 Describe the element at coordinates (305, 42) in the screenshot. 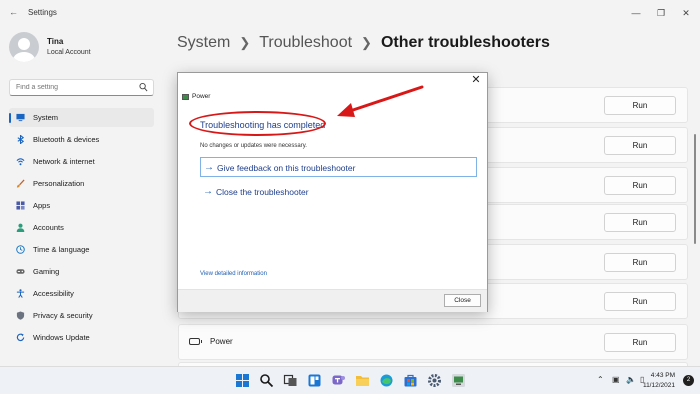

I see `breadcrumb-troubleshoot: Troubleshoot` at that location.